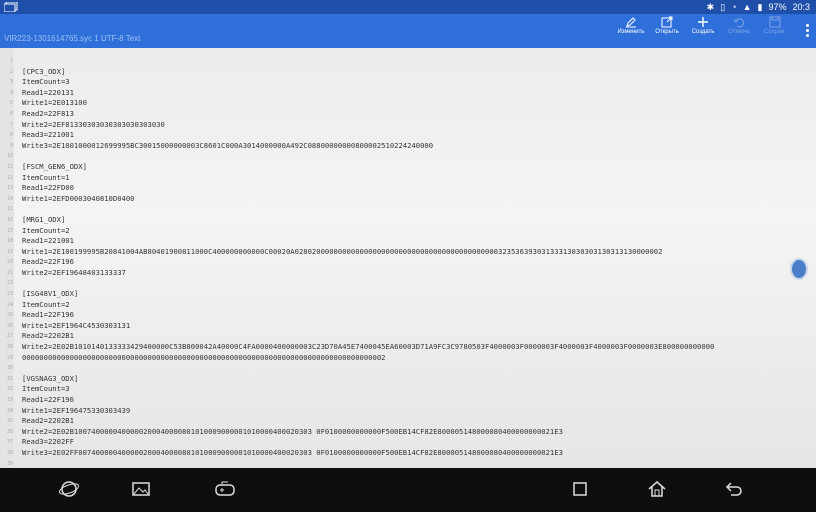  Describe the element at coordinates (408, 421) in the screenshot. I see `editor-line: 35 Read2=2202B1` at that location.